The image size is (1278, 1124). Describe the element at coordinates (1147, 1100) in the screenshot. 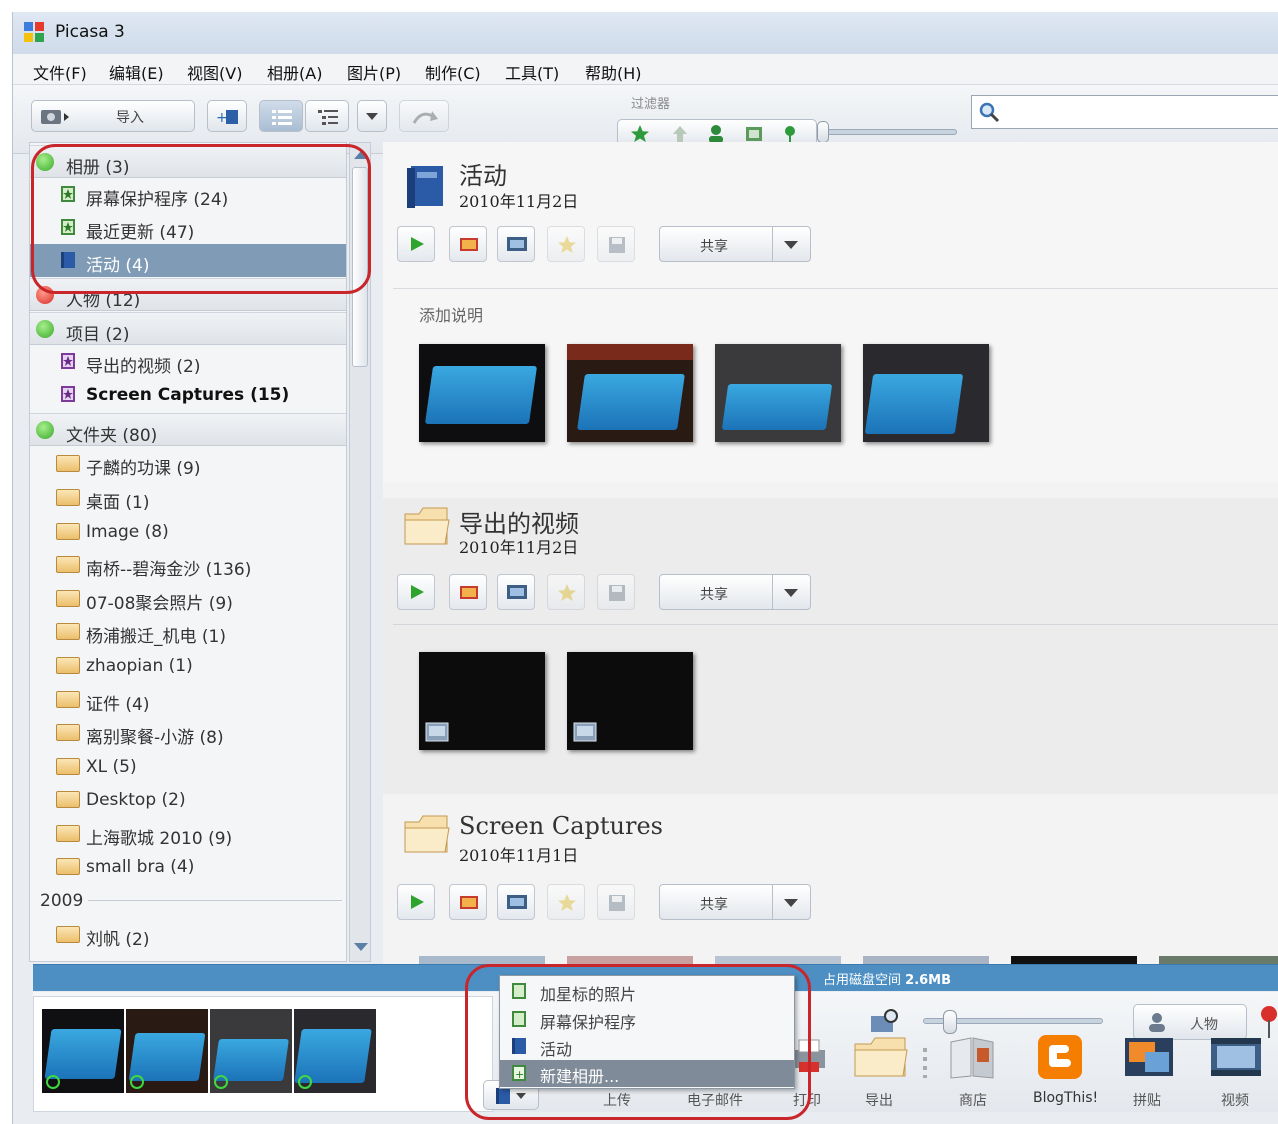

I see `collage-action-label: 拼贴` at that location.